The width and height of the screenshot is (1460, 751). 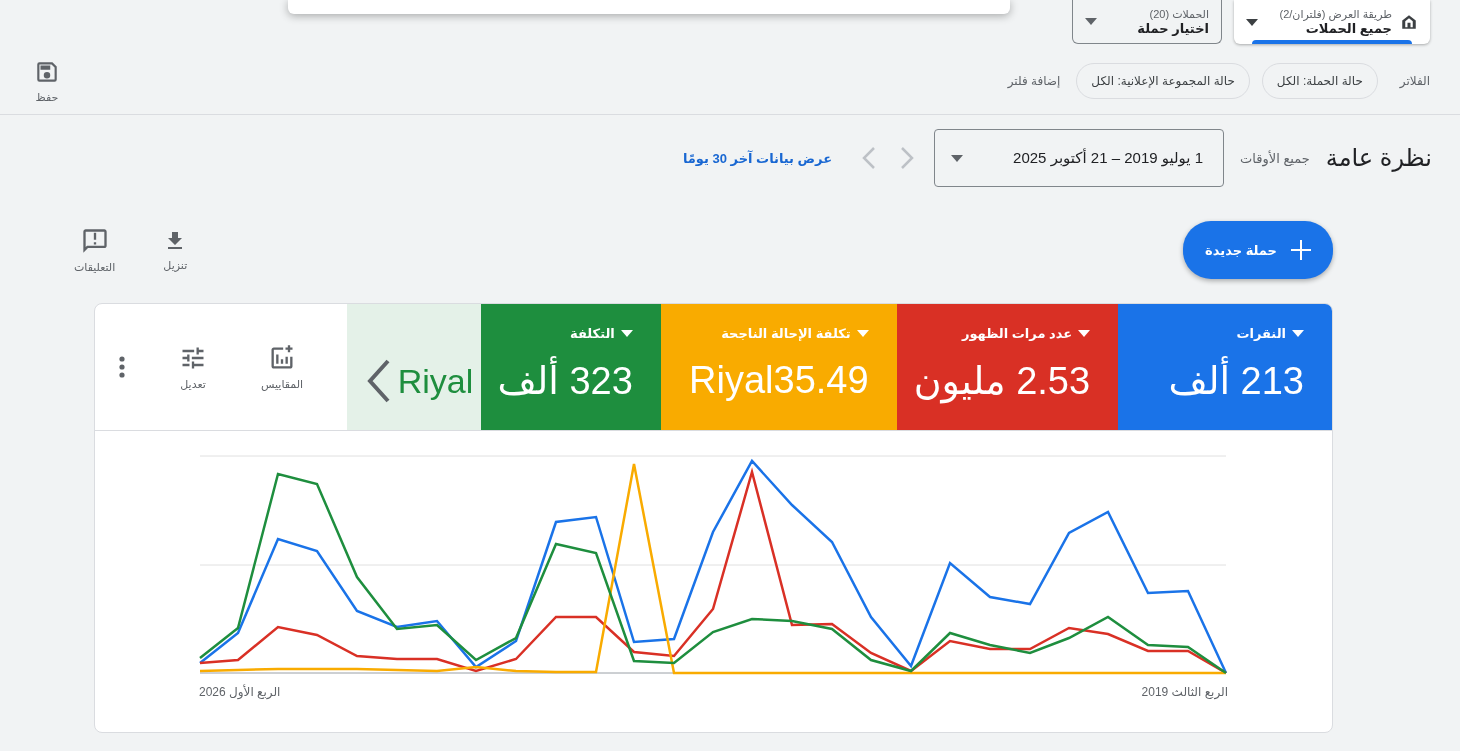 I want to click on selector-label: الحملات (20), so click(x=1178, y=14).